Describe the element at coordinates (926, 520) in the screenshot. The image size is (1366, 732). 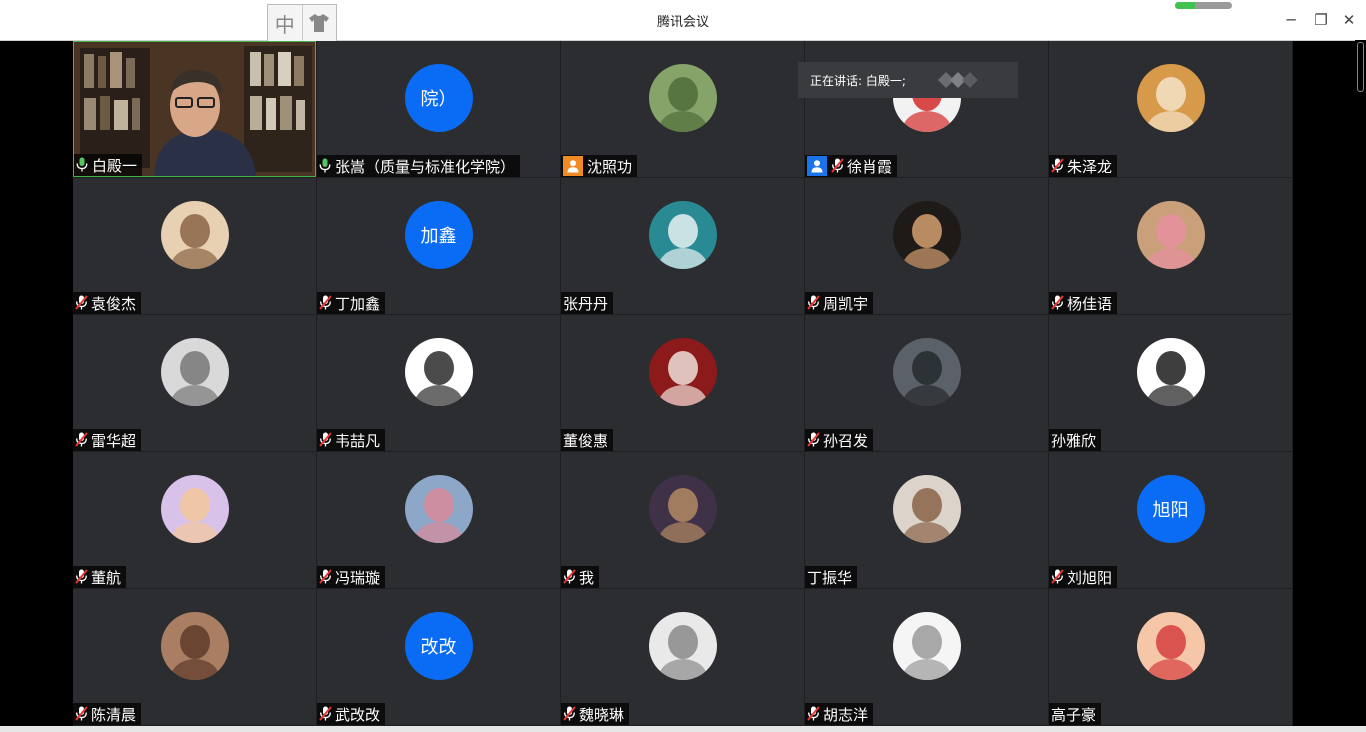
I see `participant-tile: 丁振华` at that location.